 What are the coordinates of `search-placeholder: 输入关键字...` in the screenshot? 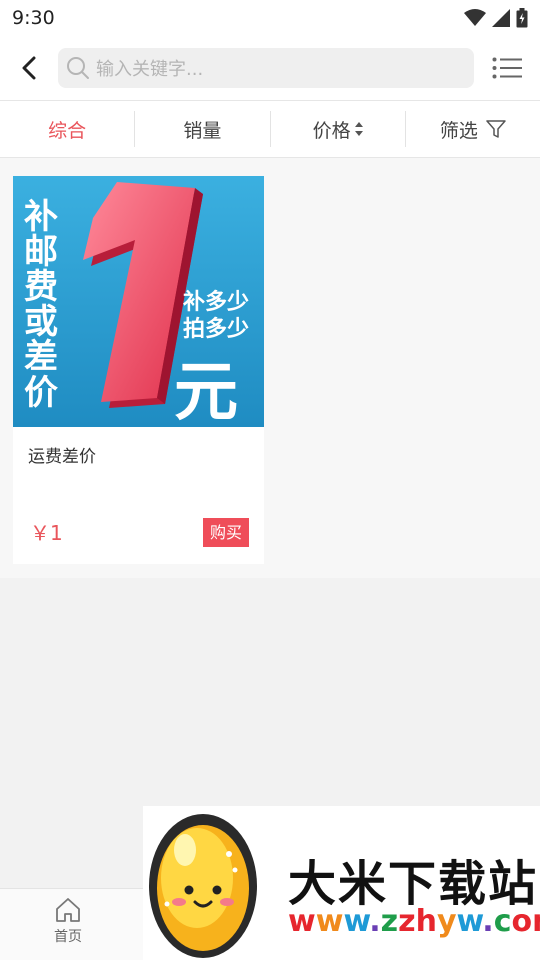 It's located at (150, 69).